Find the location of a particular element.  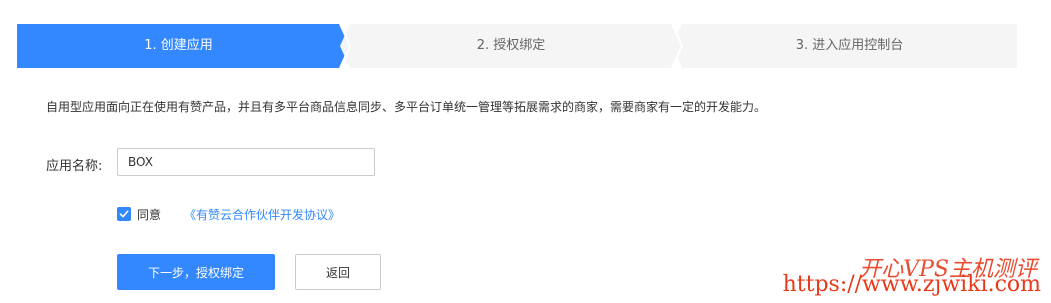

step-progress-bar: 1. 创建应用 2. 授权绑定 3. 进入应用控制台 is located at coordinates (517, 46).